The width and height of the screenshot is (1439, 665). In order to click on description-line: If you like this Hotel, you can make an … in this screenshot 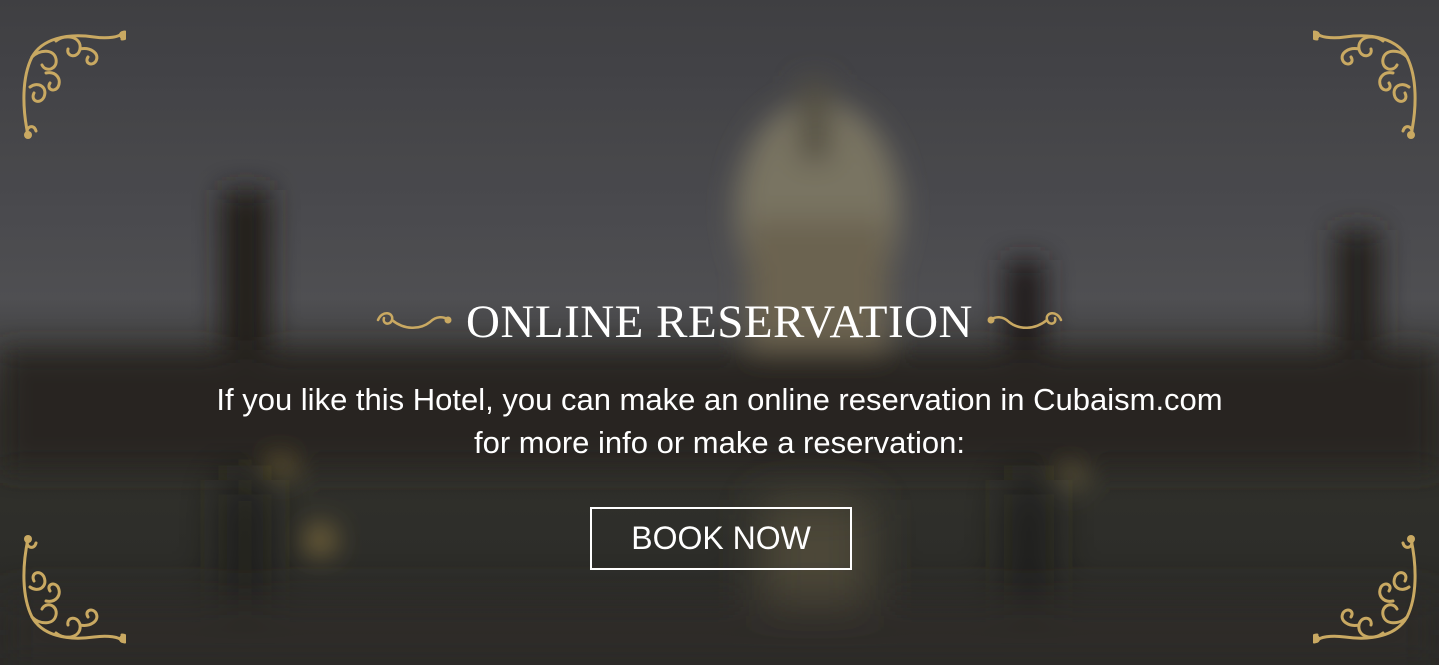, I will do `click(719, 399)`.